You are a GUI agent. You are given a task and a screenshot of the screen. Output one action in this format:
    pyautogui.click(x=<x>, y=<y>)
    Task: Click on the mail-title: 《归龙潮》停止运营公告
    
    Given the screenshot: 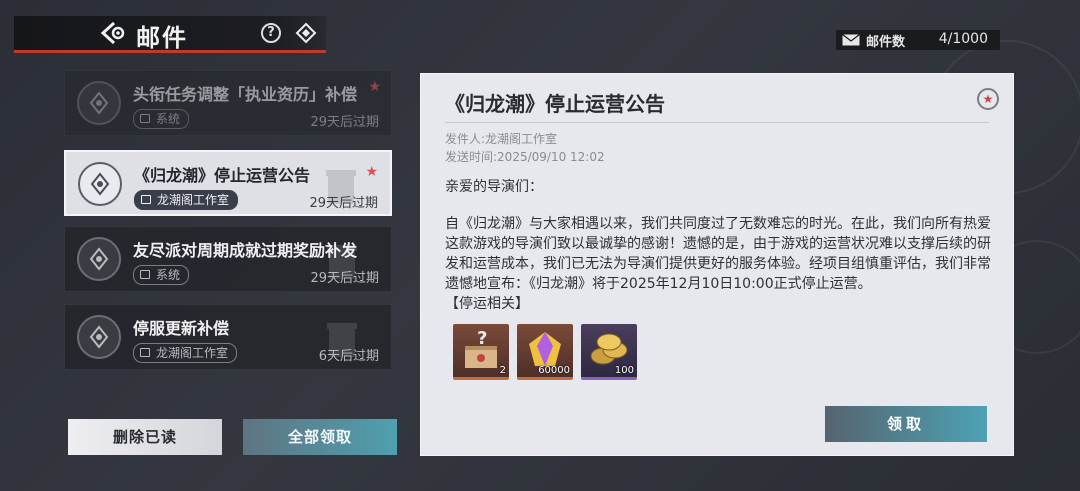 What is the action you would take?
    pyautogui.click(x=222, y=175)
    